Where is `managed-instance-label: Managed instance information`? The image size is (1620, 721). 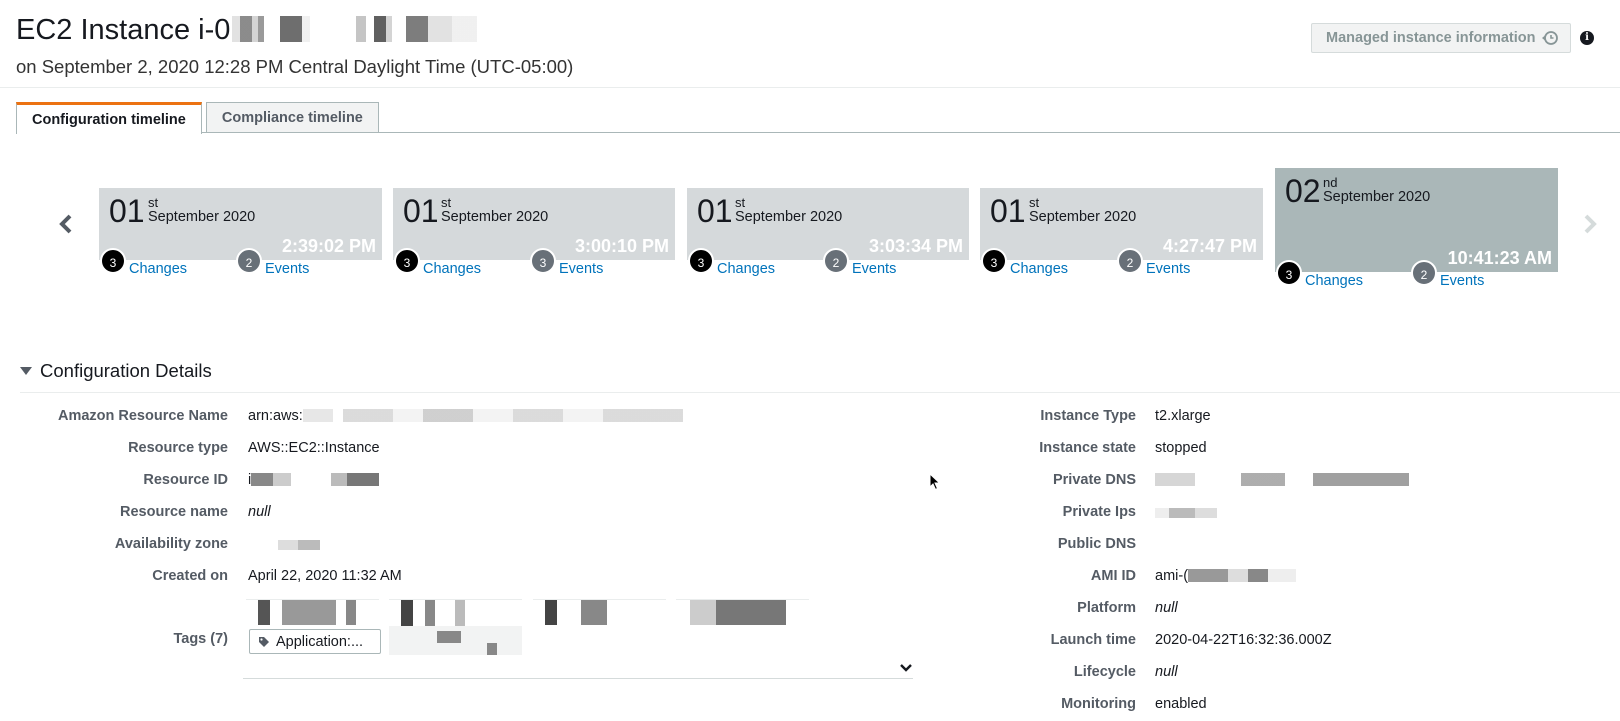
managed-instance-label: Managed instance information is located at coordinates (1431, 38).